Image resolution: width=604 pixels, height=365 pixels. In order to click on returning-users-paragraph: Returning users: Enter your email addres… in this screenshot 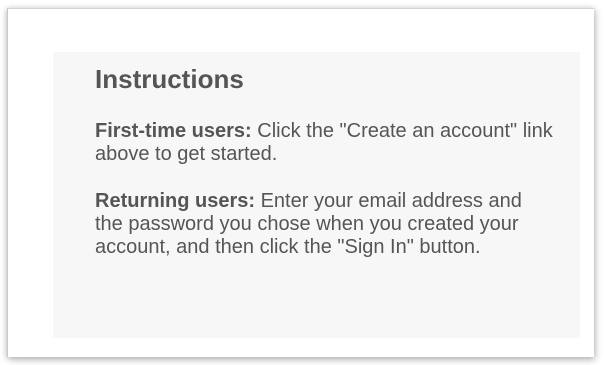, I will do `click(325, 224)`.